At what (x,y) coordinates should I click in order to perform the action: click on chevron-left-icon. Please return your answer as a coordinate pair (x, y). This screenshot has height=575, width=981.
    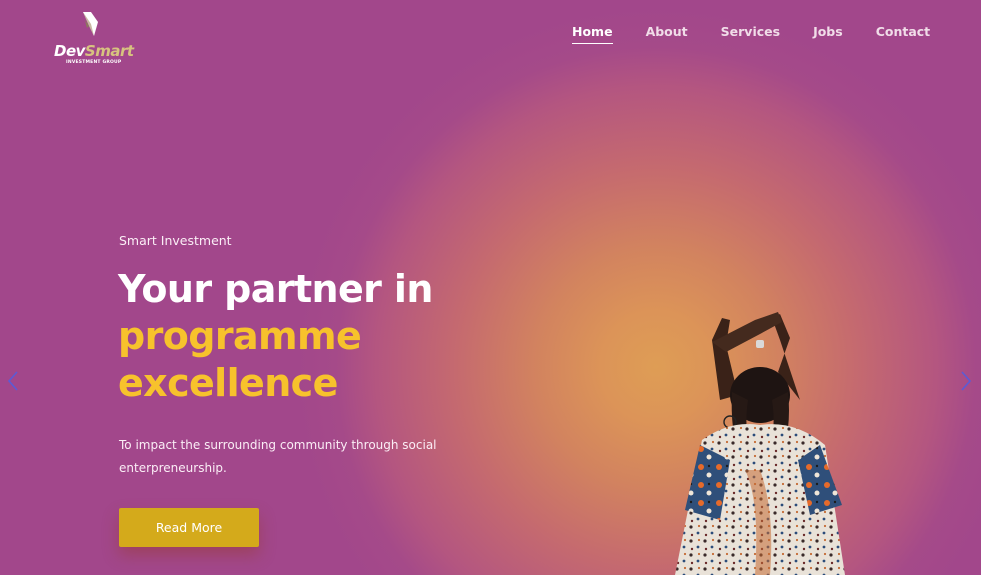
    Looking at the image, I should click on (12, 381).